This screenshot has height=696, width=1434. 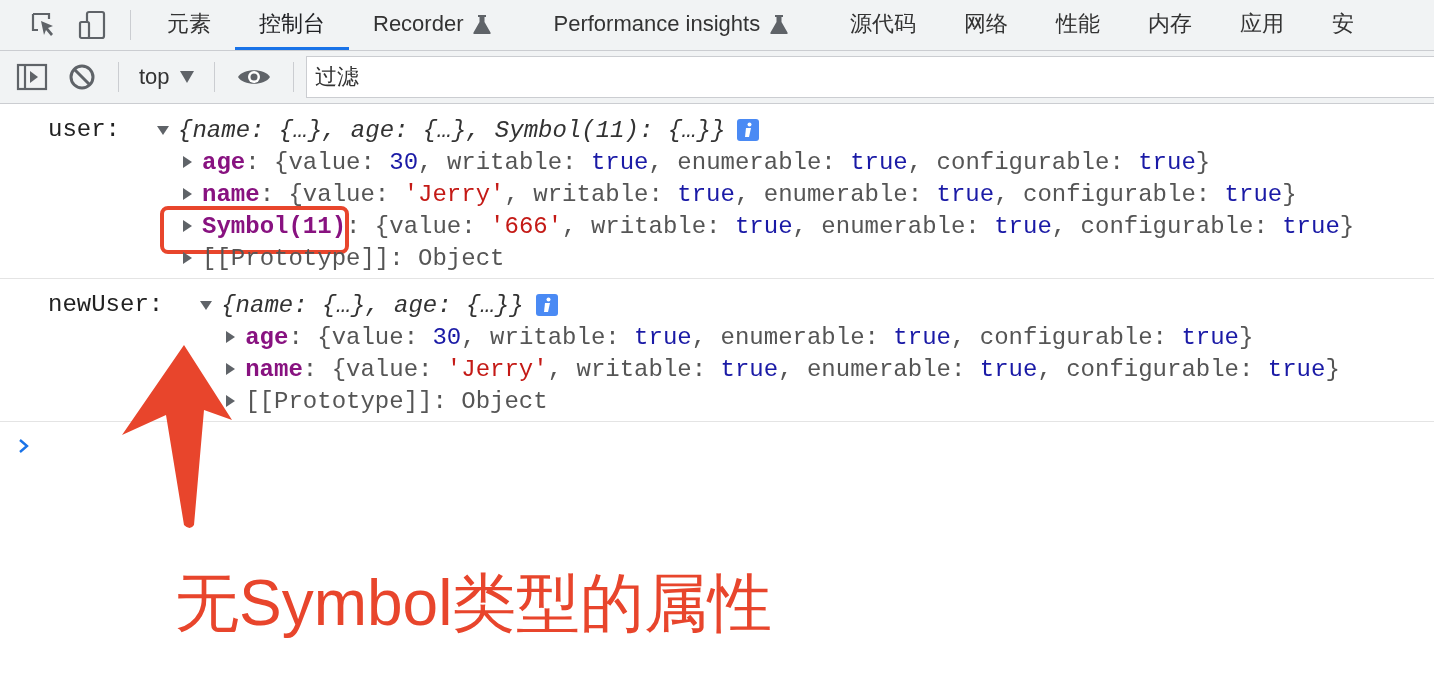 I want to click on device-icon, so click(x=93, y=25).